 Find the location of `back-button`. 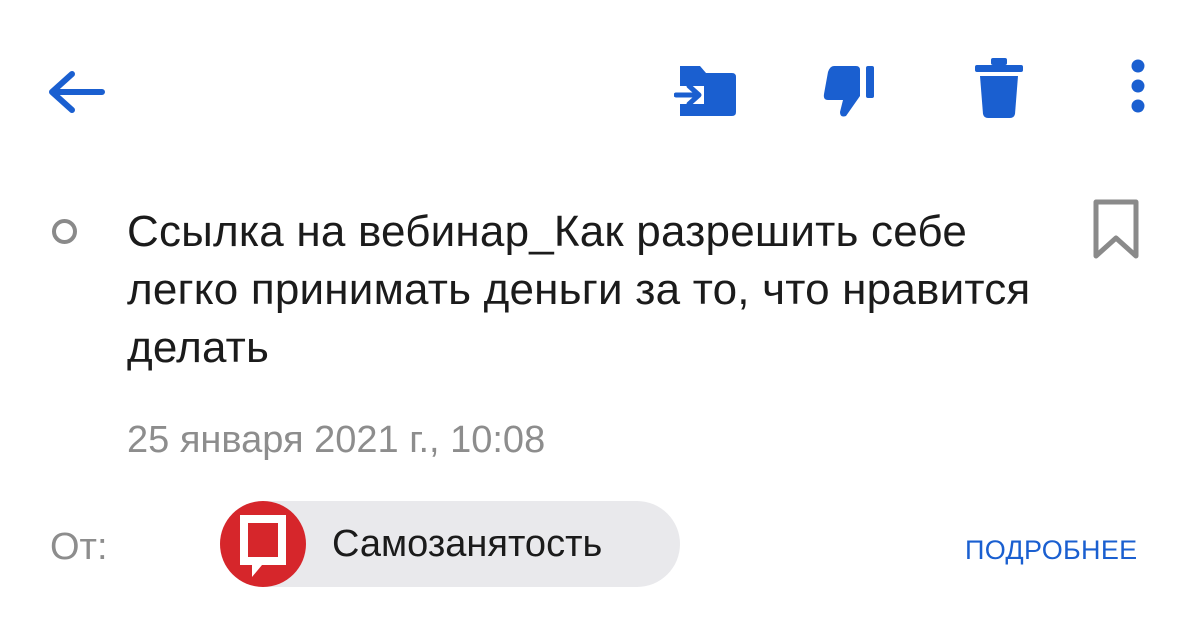

back-button is located at coordinates (75, 92).